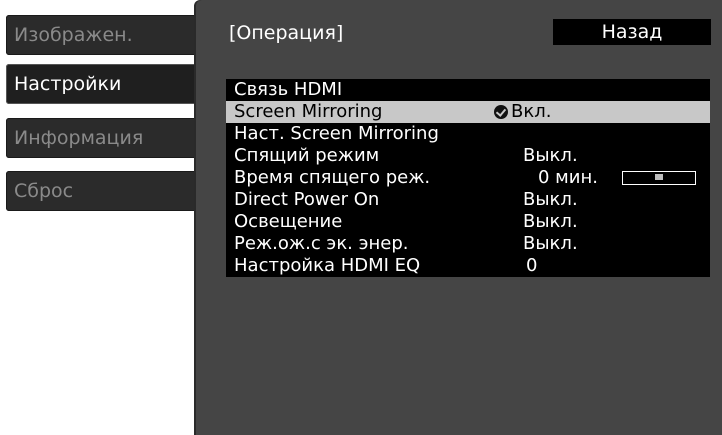 The image size is (722, 435). I want to click on menu-row-label: Связь HDMI, so click(288, 89).